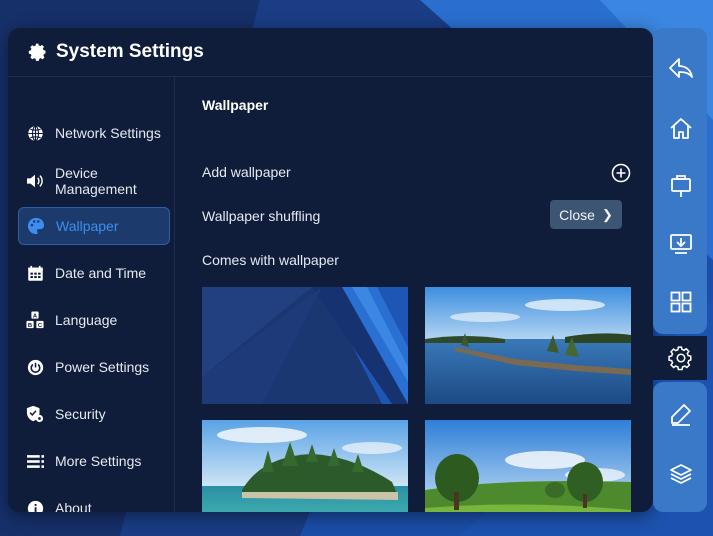 Image resolution: width=713 pixels, height=536 pixels. I want to click on sidebar-item-device-management: Device Management, so click(94, 181).